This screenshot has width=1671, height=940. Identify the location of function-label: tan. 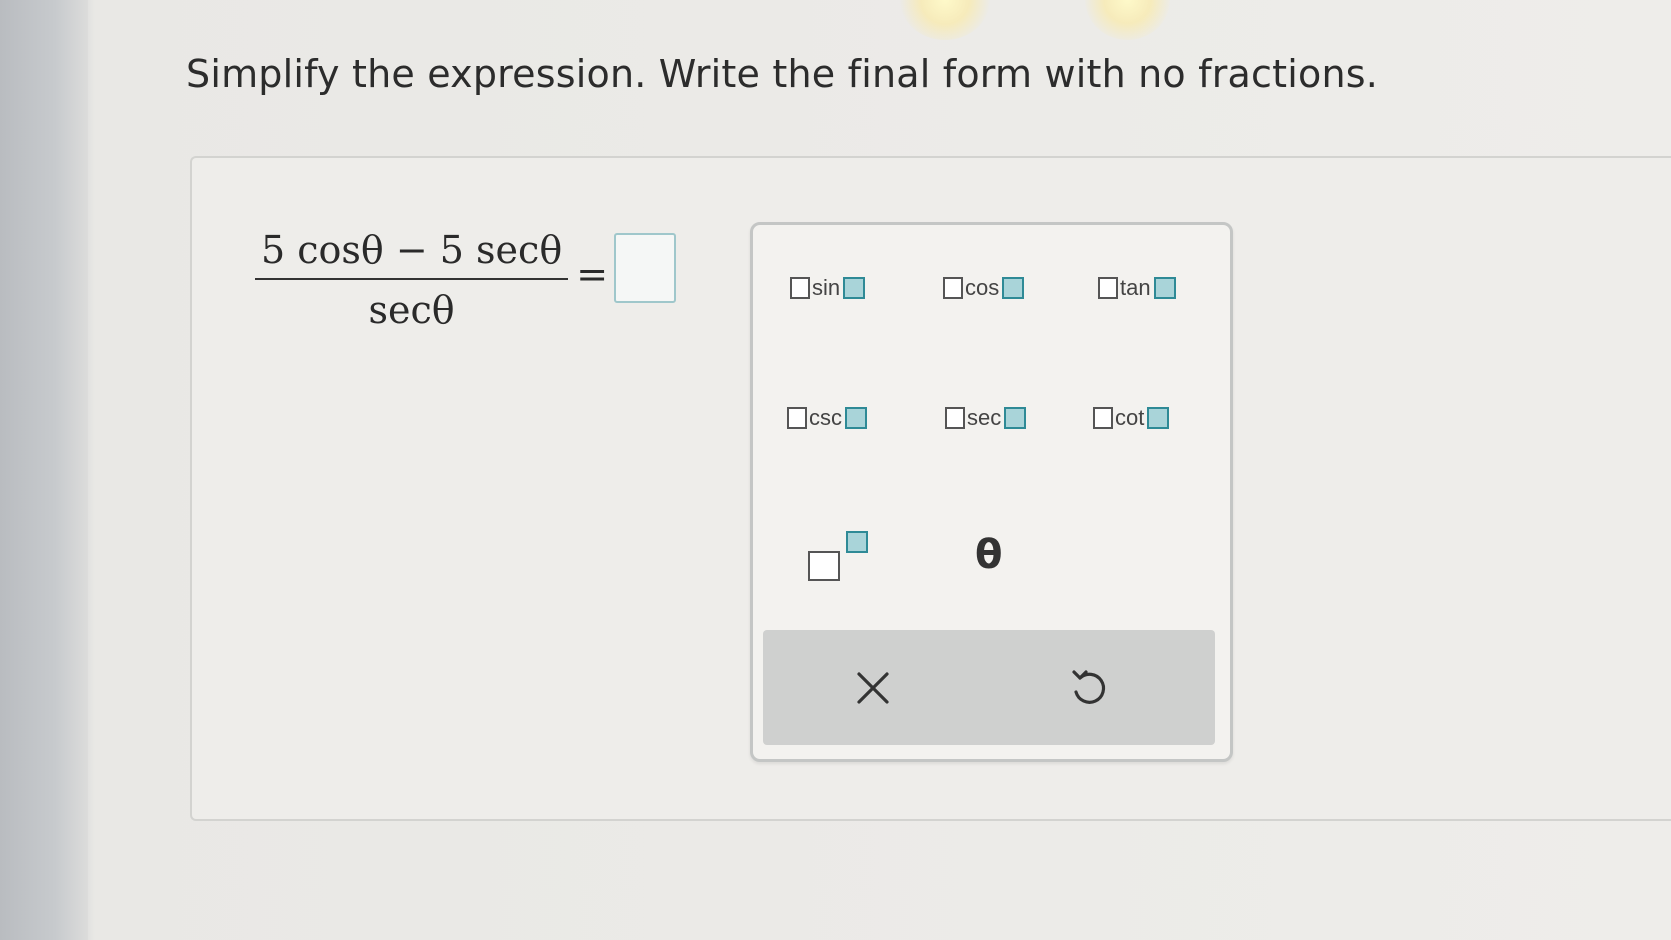
(1135, 287).